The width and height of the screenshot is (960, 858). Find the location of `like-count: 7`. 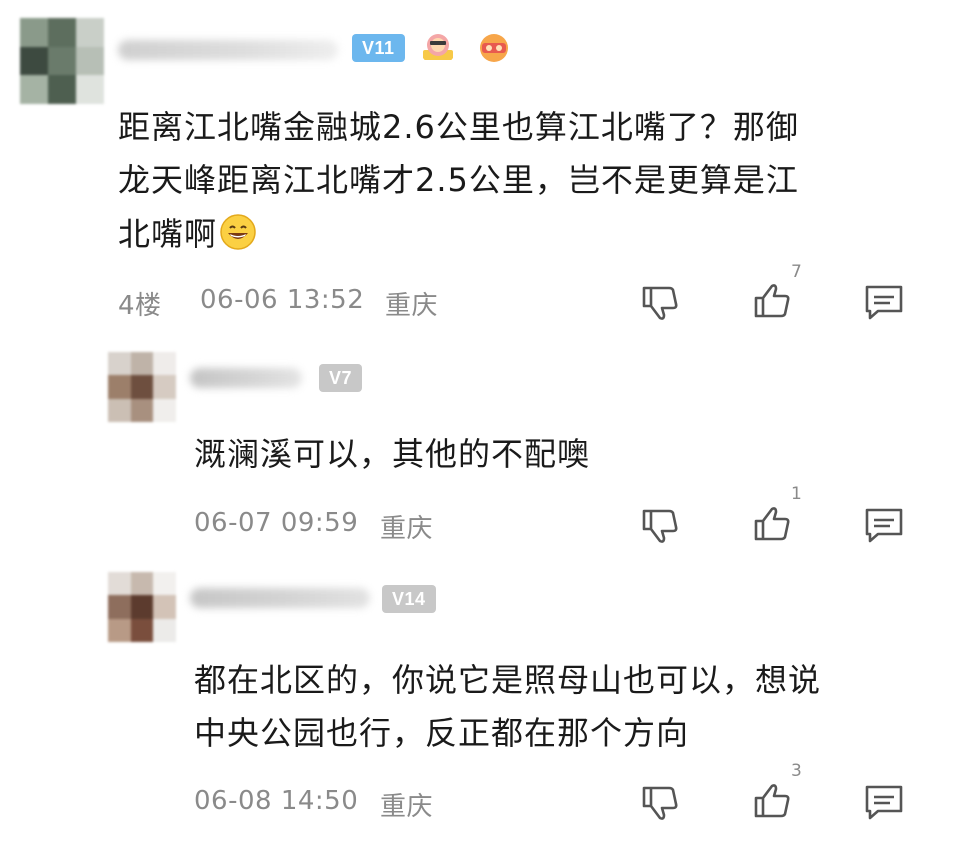

like-count: 7 is located at coordinates (796, 272).